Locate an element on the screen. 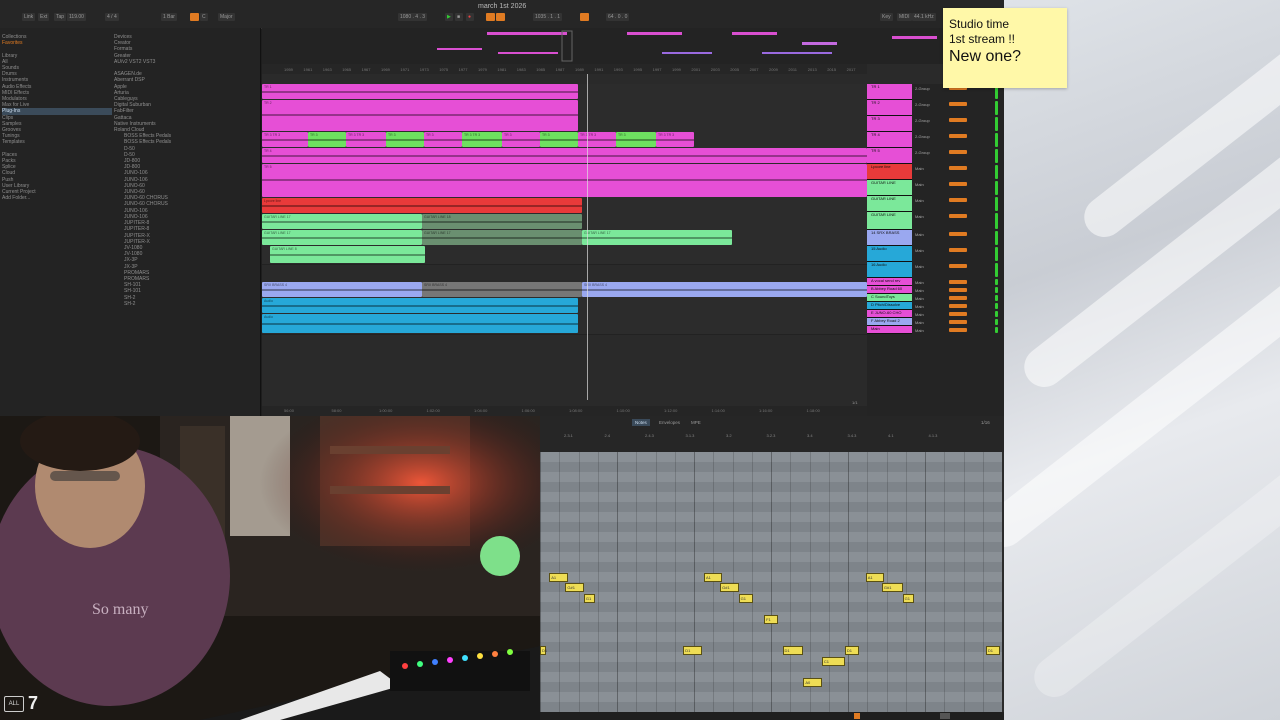 The width and height of the screenshot is (1280, 720). scroll-thumb is located at coordinates (945, 716).